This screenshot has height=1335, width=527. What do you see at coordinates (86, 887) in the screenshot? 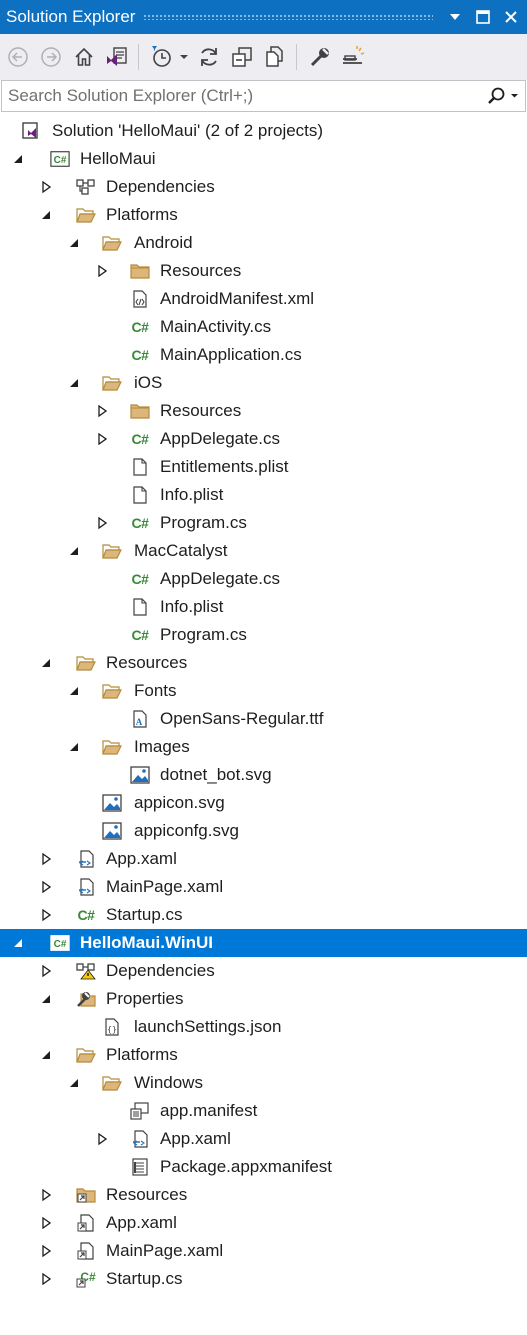
I see `xaml-file-icon` at bounding box center [86, 887].